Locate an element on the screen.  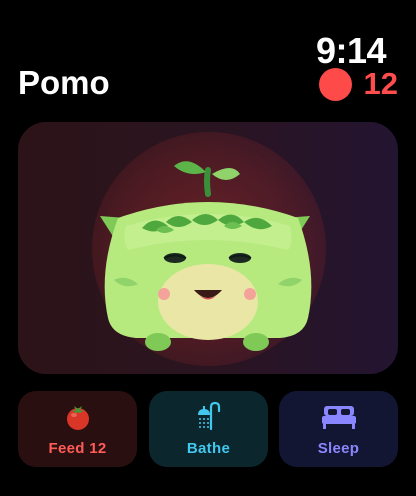
shower-icon is located at coordinates (209, 416).